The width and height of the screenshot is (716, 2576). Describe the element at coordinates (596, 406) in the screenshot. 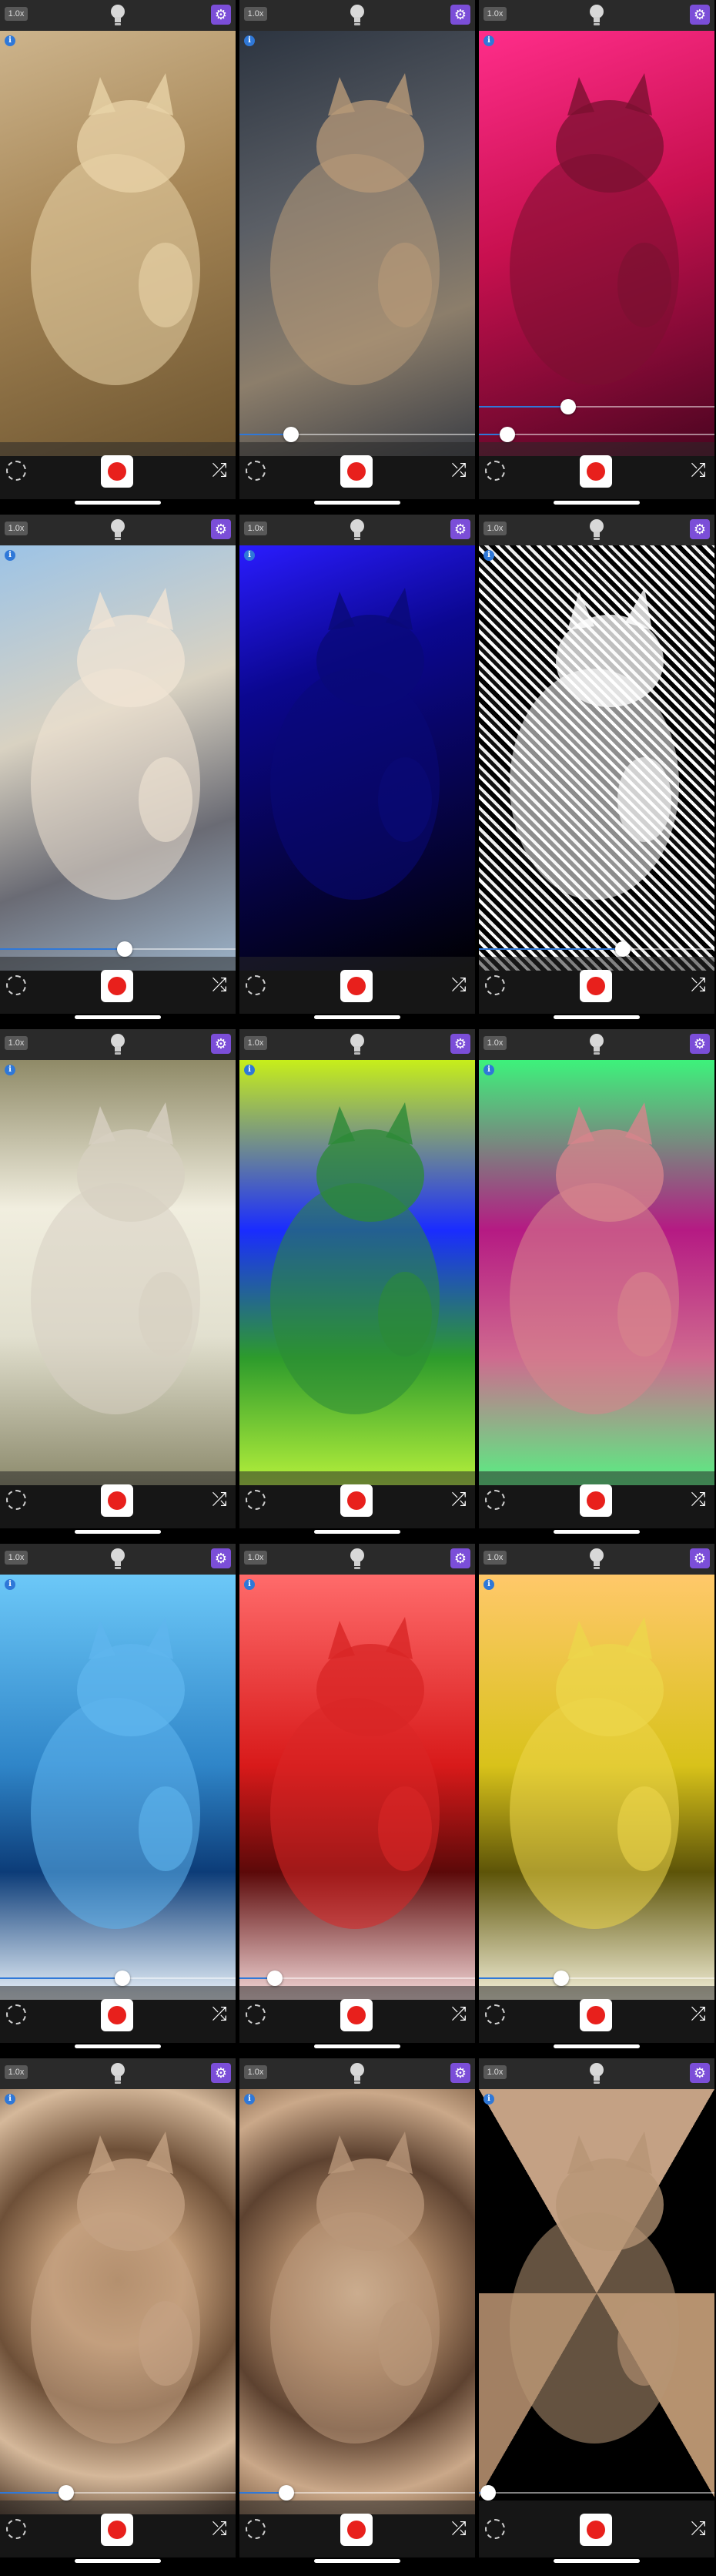

I see `secondary-slider` at that location.